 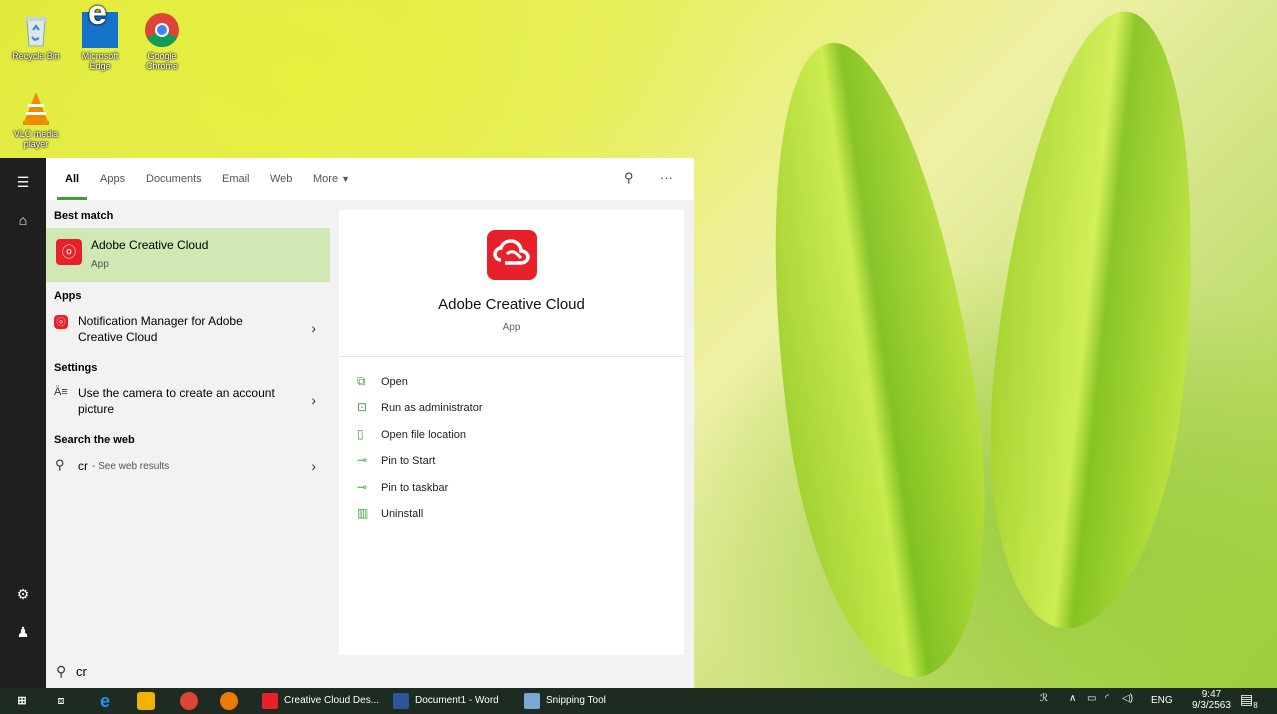 What do you see at coordinates (160, 321) in the screenshot?
I see `app-title-line1: Notification Manager for Adobe` at bounding box center [160, 321].